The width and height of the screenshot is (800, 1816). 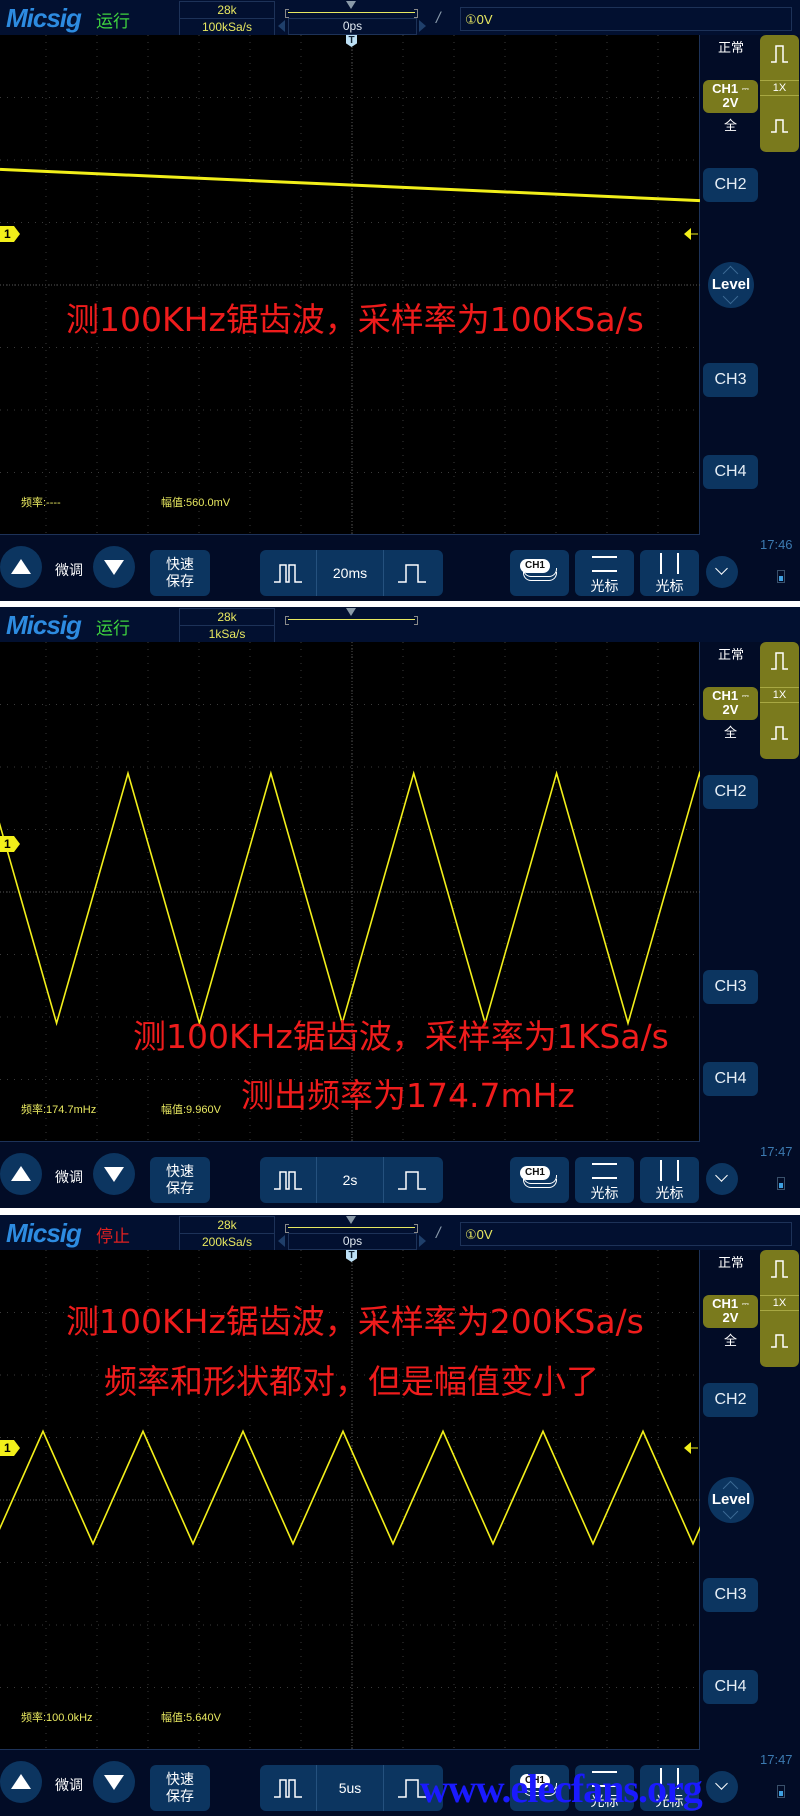 I want to click on acquisition-info: 28k 100kSa/s, so click(x=227, y=18).